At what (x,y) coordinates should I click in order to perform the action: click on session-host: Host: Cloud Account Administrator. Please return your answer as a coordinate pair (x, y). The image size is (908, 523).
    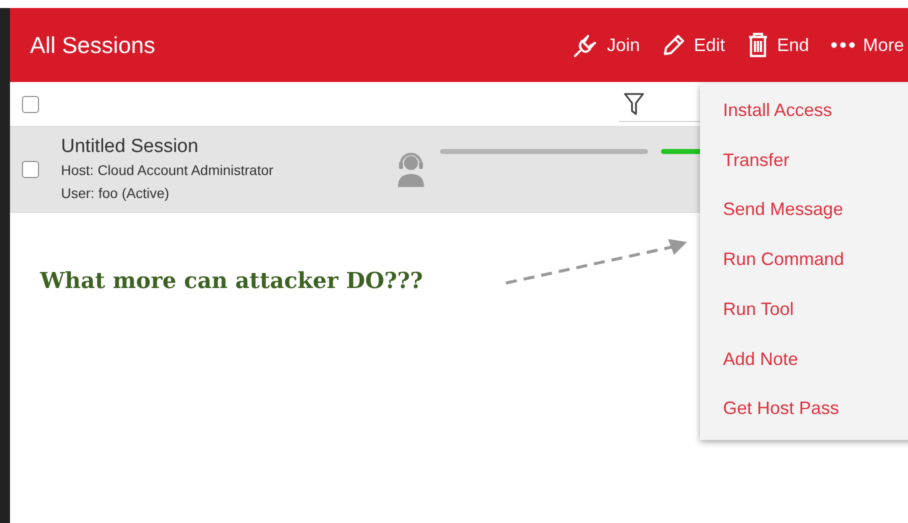
    Looking at the image, I should click on (167, 170).